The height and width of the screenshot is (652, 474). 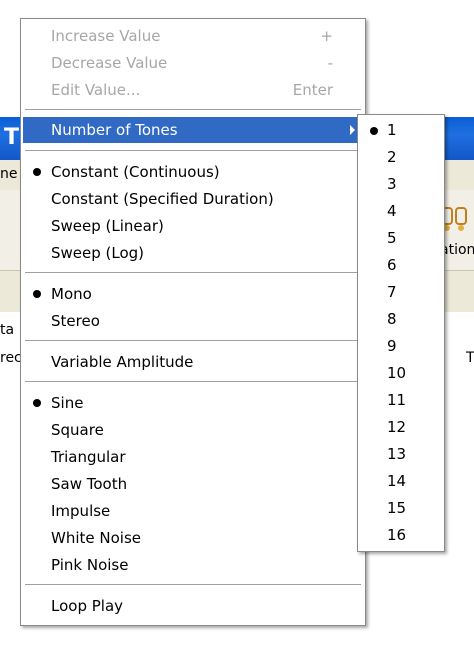 What do you see at coordinates (312, 90) in the screenshot?
I see `accelerator-enter: Enter` at bounding box center [312, 90].